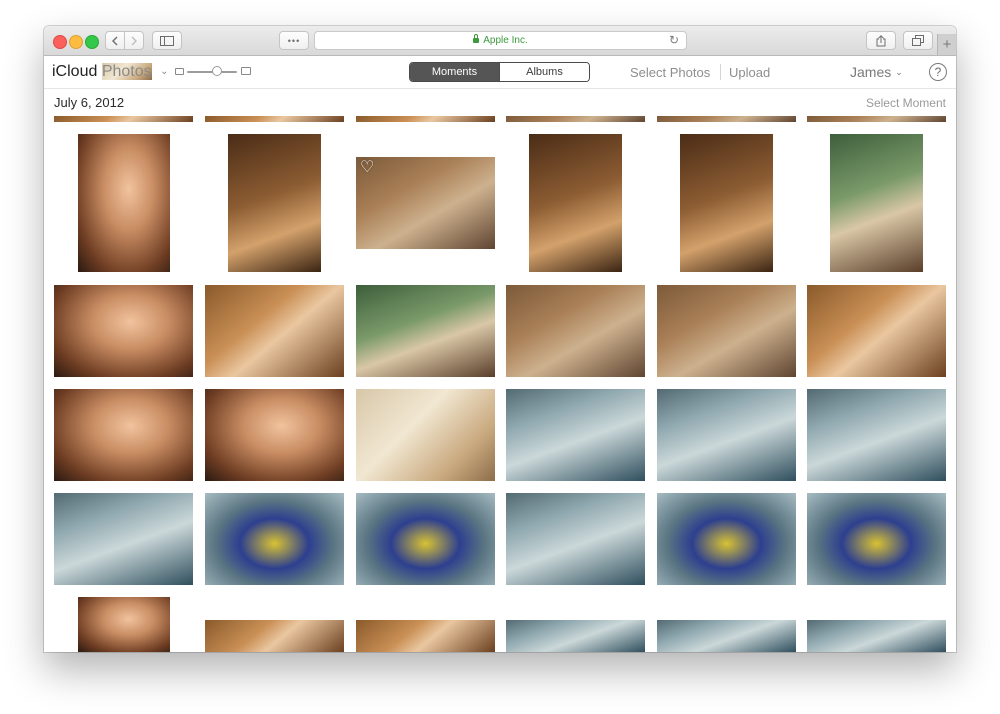 This screenshot has width=1000, height=714. I want to click on url-display: Apple Inc., so click(500, 40).